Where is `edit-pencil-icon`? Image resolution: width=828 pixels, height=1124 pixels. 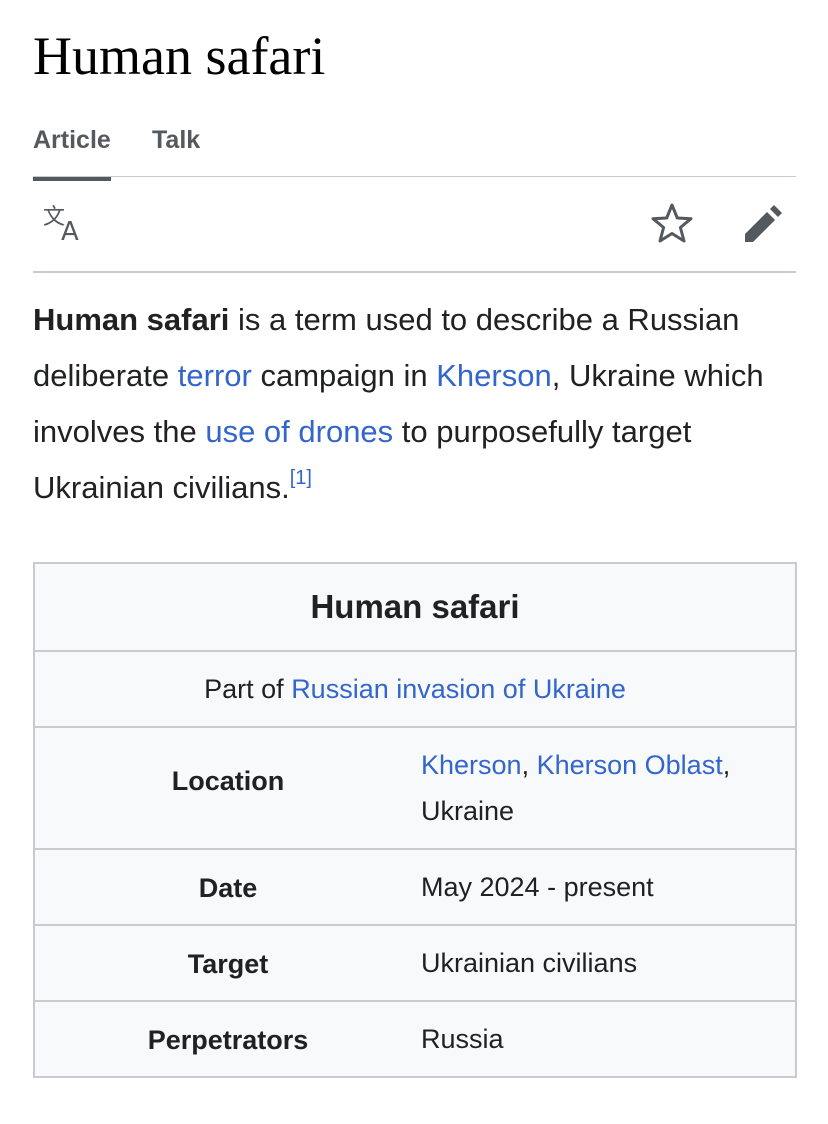
edit-pencil-icon is located at coordinates (763, 224).